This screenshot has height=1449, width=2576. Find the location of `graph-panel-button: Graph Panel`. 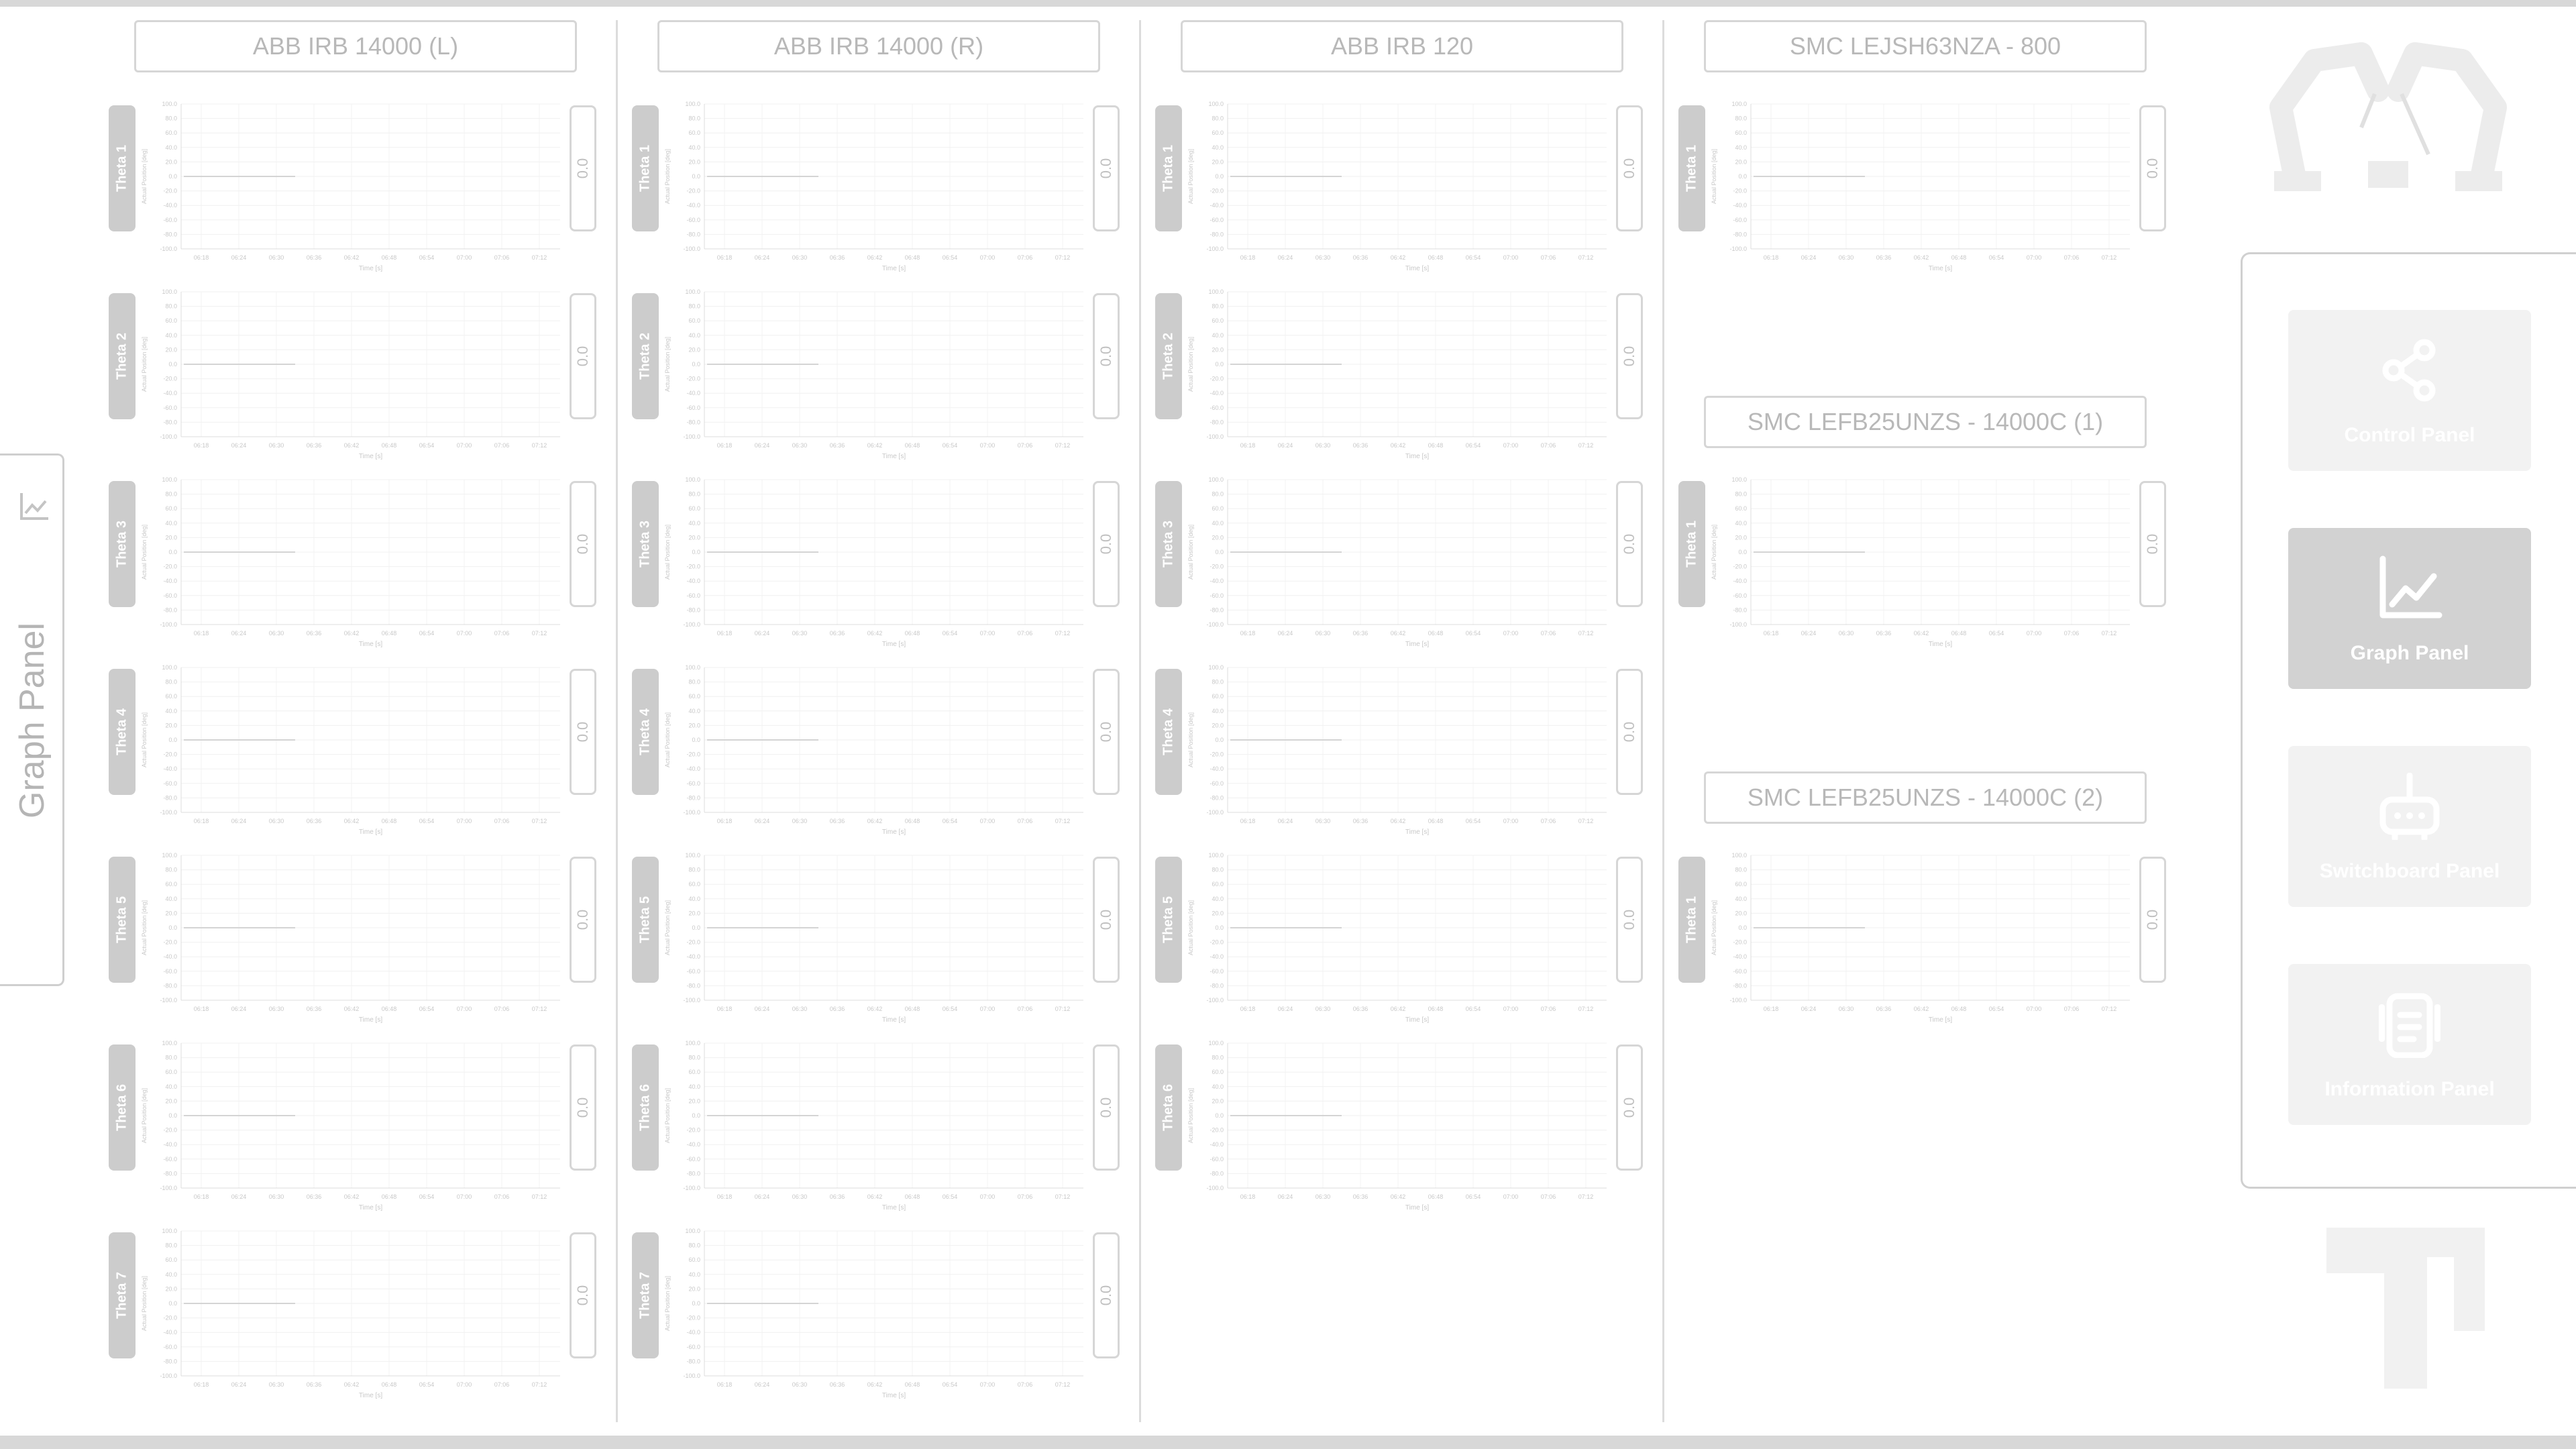

graph-panel-button: Graph Panel is located at coordinates (2409, 608).